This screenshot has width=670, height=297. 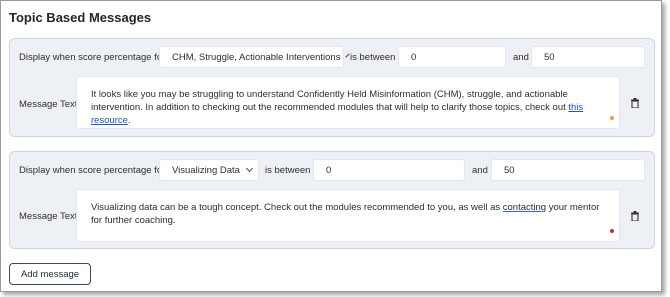 I want to click on message-text-end: ., so click(x=129, y=120).